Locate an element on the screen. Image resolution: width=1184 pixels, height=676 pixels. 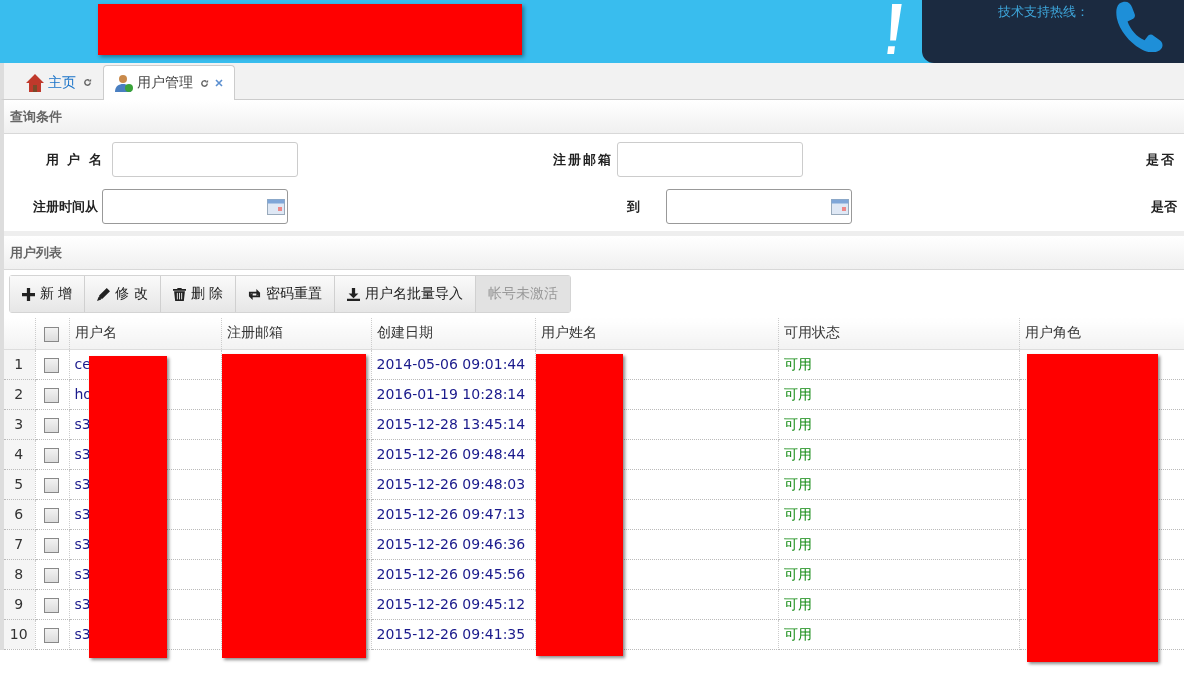
tab-label: 用户管理 is located at coordinates (165, 83).